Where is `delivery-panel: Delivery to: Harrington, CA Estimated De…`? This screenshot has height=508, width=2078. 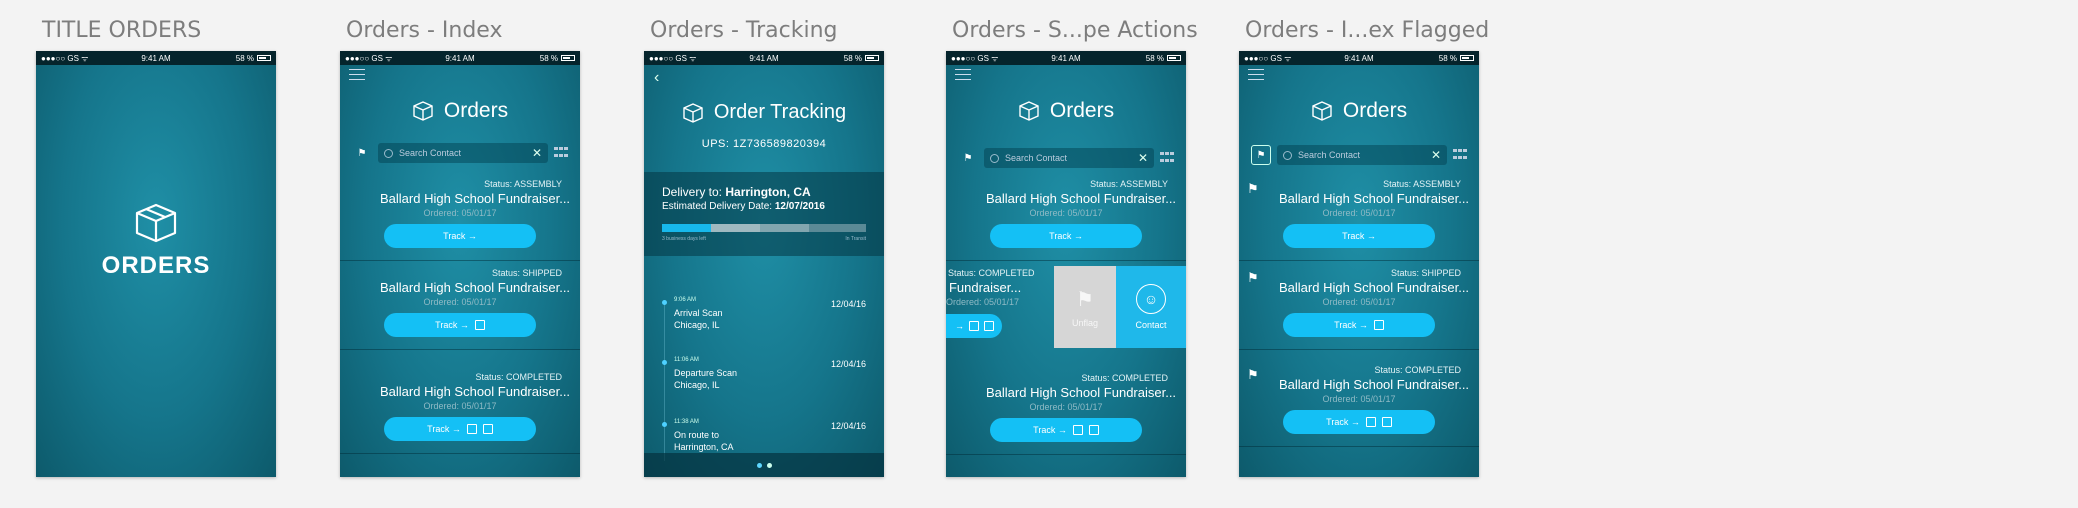
delivery-panel: Delivery to: Harrington, CA Estimated De… is located at coordinates (764, 214).